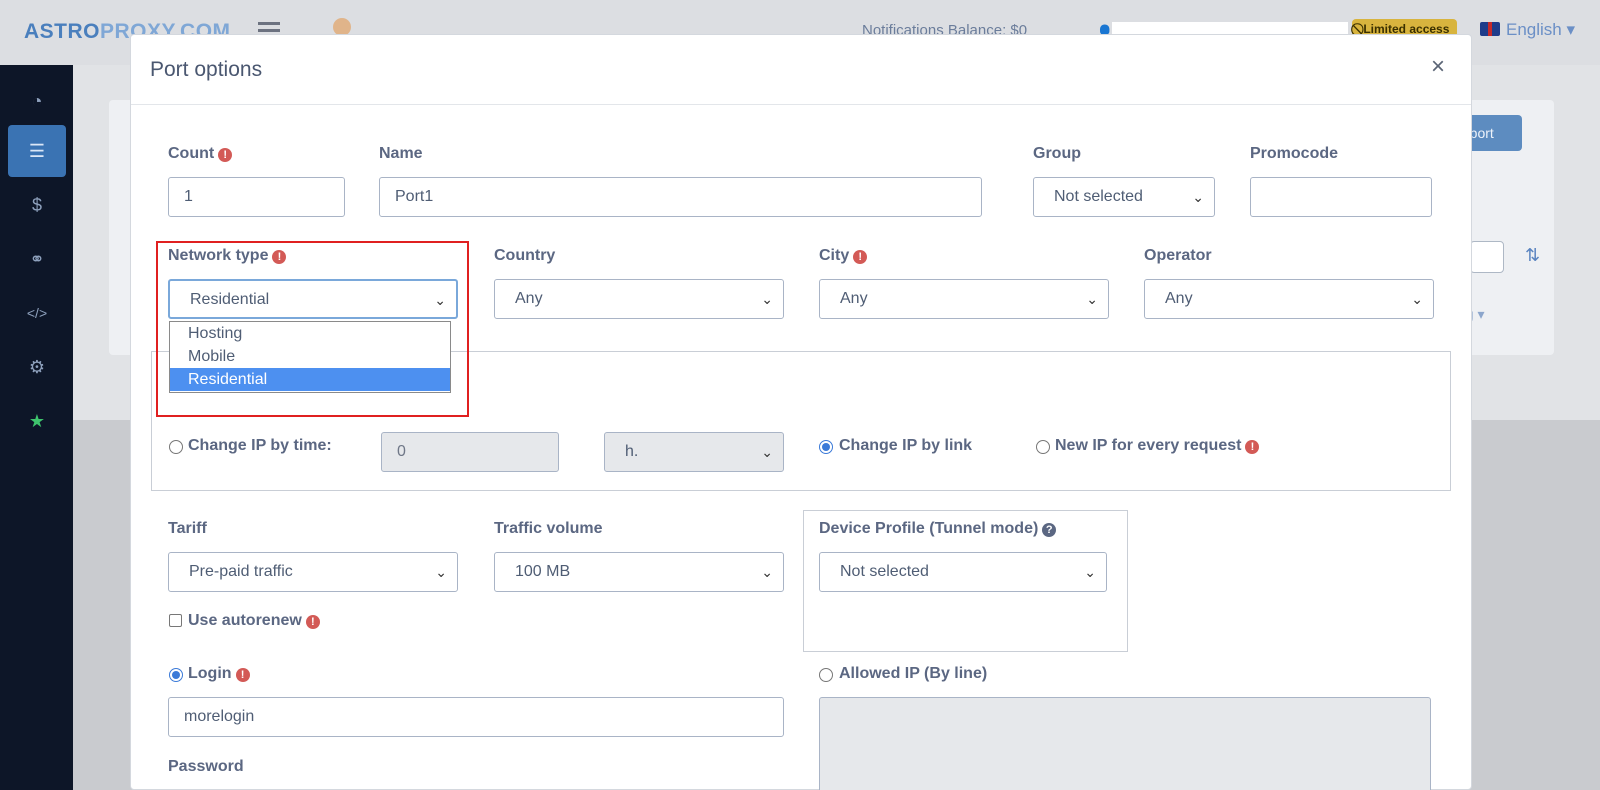 This screenshot has height=790, width=1600. I want to click on change-ip-by-time-label: Change IP by time:, so click(260, 445).